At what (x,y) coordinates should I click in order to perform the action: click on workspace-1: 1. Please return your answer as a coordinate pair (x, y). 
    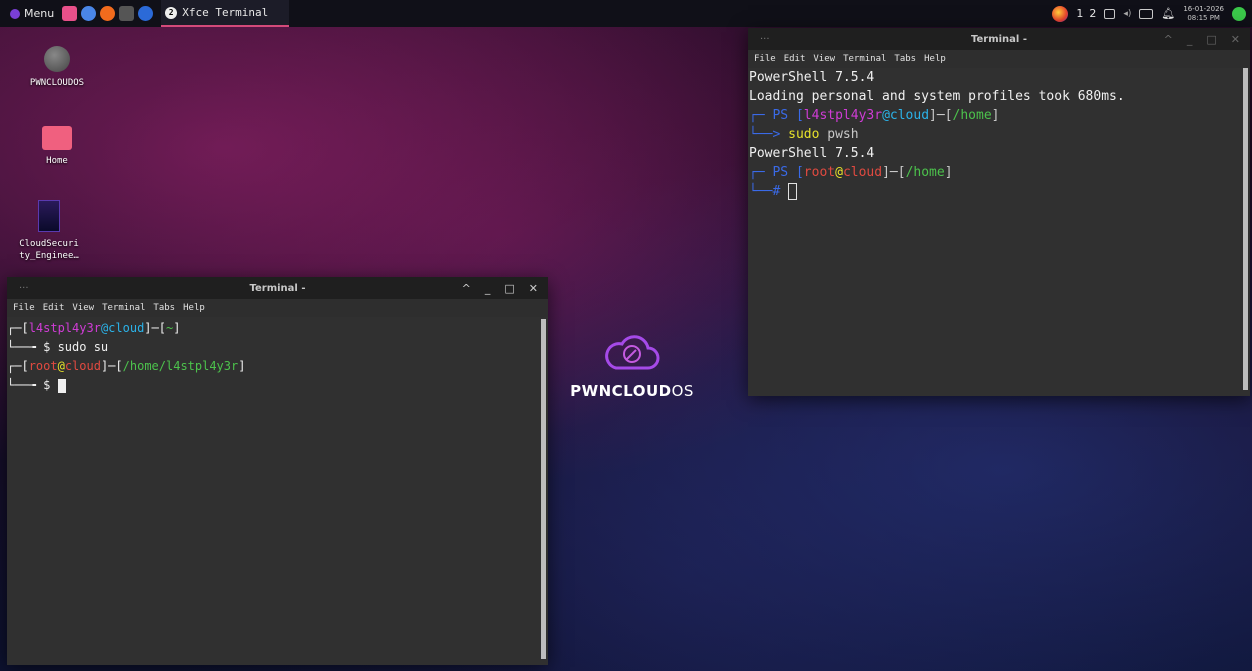
    Looking at the image, I should click on (1079, 13).